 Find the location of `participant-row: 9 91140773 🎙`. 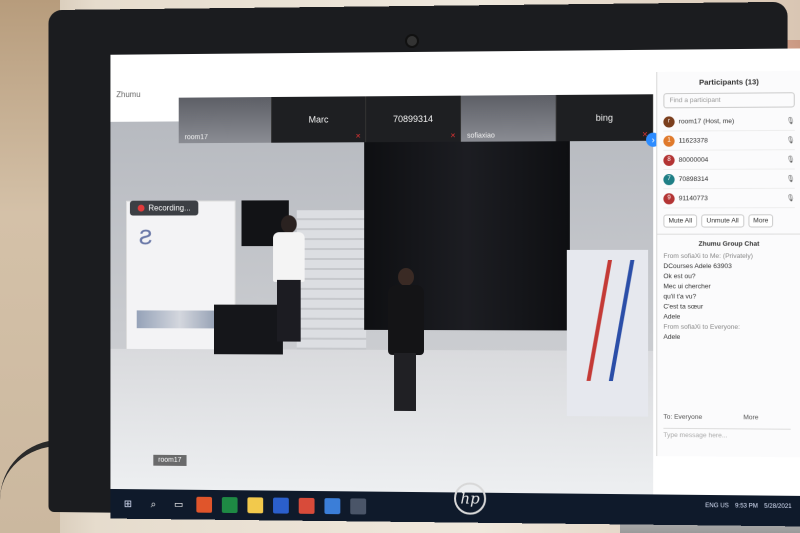

participant-row: 9 91140773 🎙 is located at coordinates (728, 199).